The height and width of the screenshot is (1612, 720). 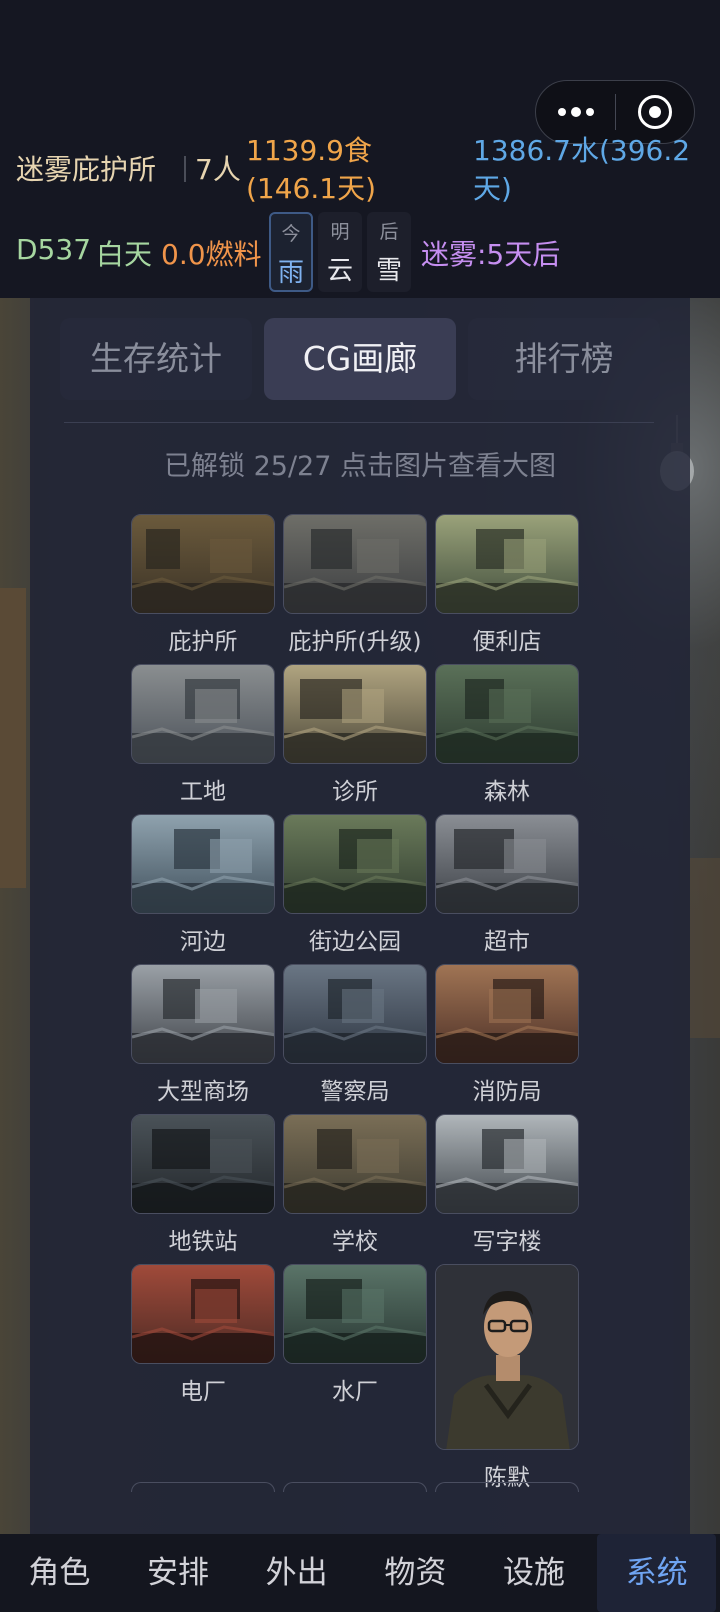 I want to click on gallery-item: 庇护所(升级), so click(x=355, y=585).